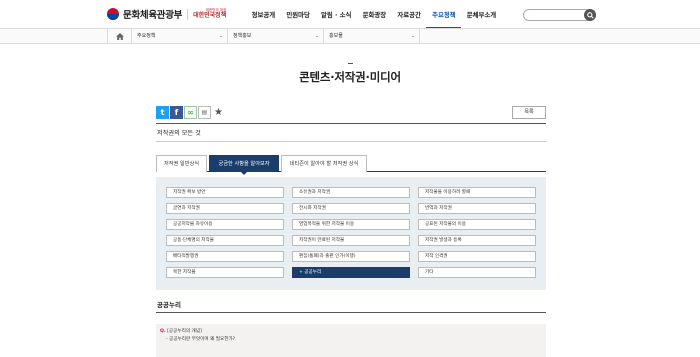 This screenshot has height=357, width=700. Describe the element at coordinates (162, 112) in the screenshot. I see `twitter-icon: t` at that location.